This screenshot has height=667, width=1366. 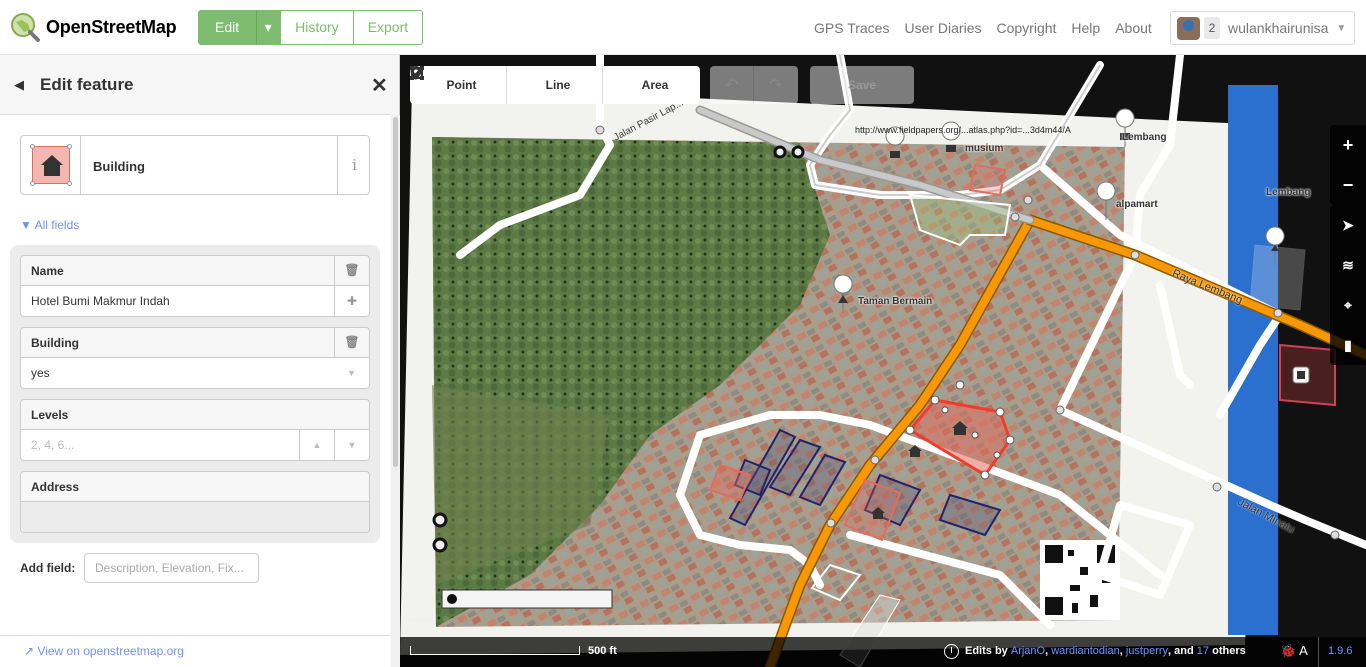 What do you see at coordinates (195, 373) in the screenshot?
I see `building-combo: yes ▼` at bounding box center [195, 373].